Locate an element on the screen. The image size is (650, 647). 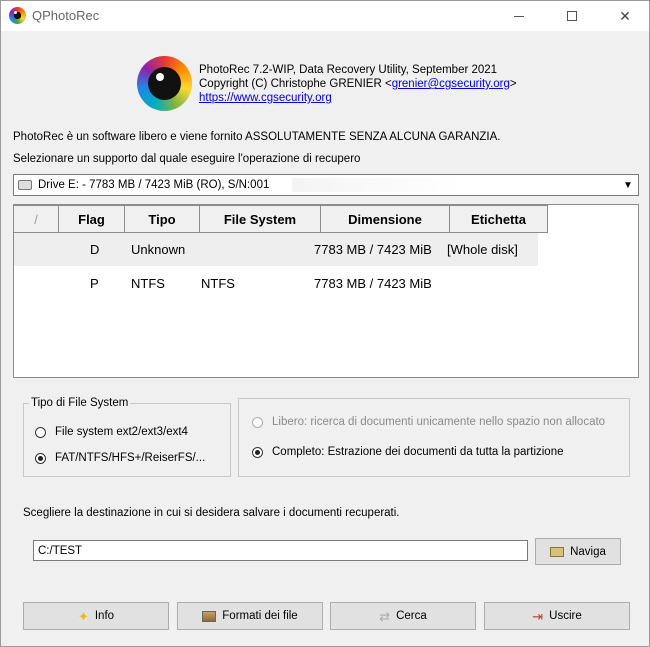
exit-door-icon: ⇥ is located at coordinates (538, 616).